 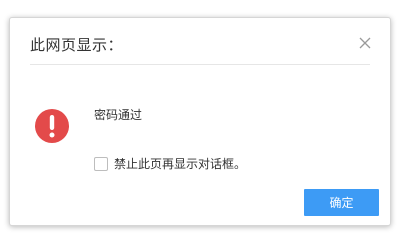 What do you see at coordinates (101, 163) in the screenshot?
I see `suppress-dialogs-checkbox` at bounding box center [101, 163].